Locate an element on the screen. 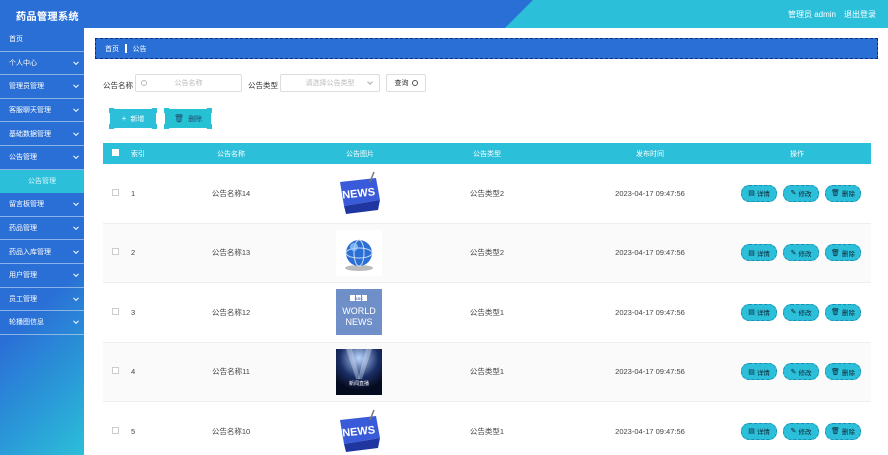 The height and width of the screenshot is (455, 888). row-type: 公告类型2 is located at coordinates (487, 253).